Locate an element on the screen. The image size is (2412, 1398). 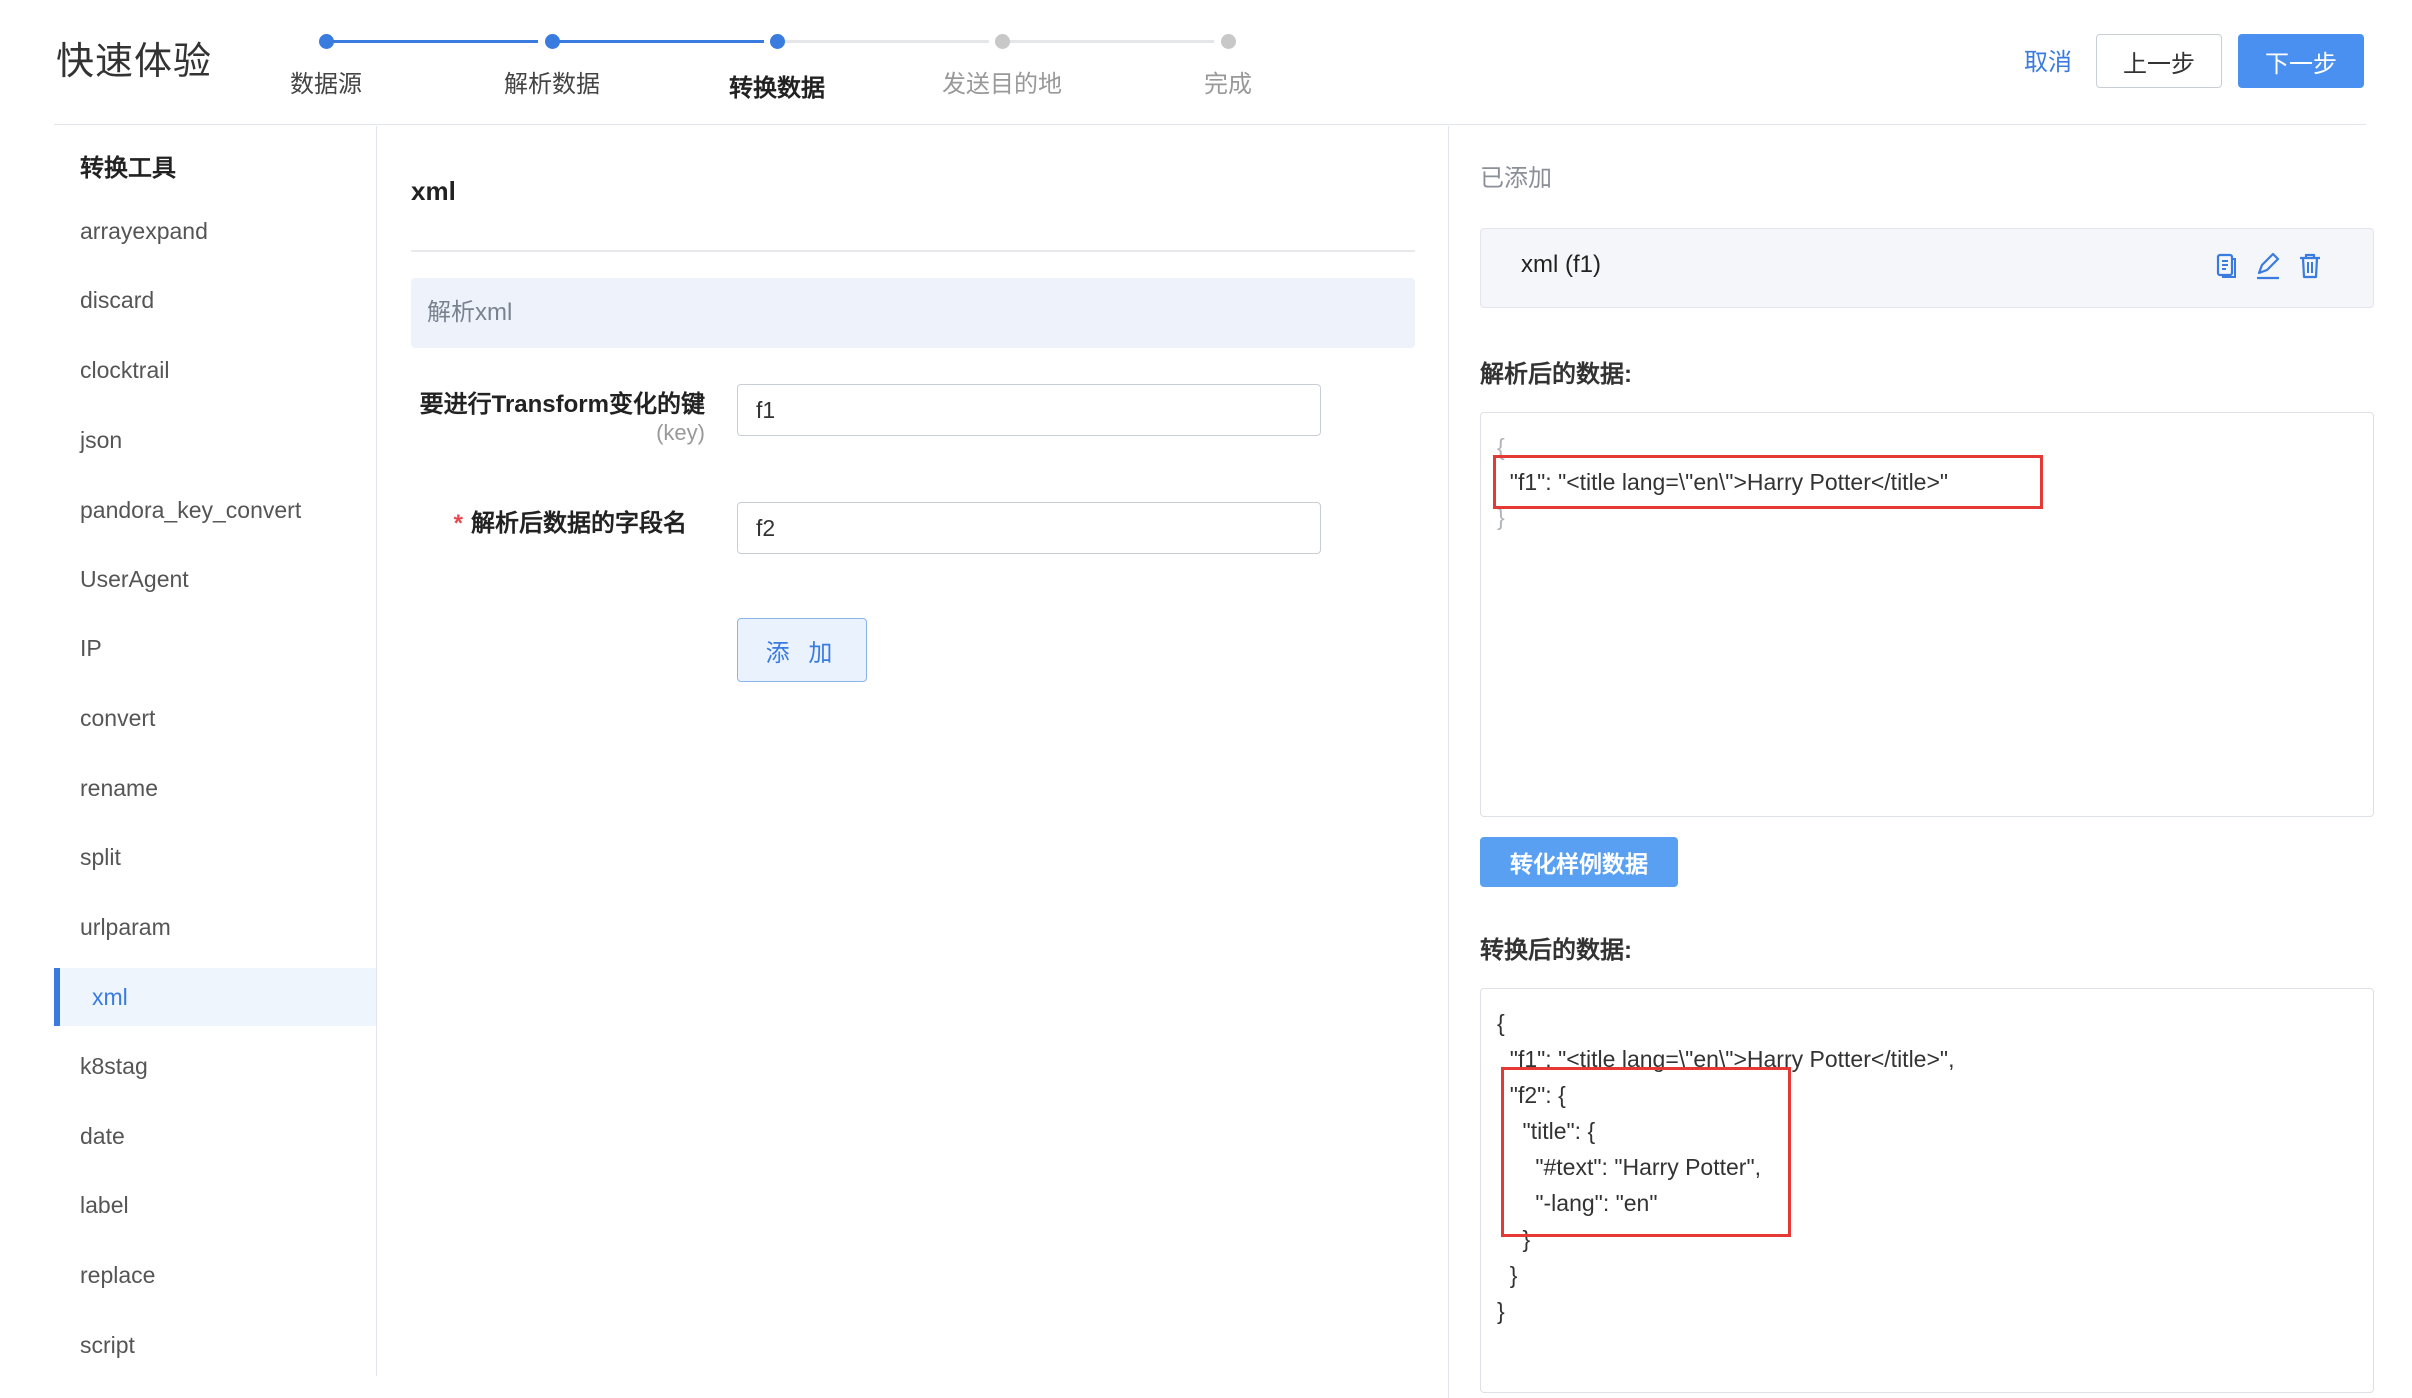
field-name-label: * 解析后数据的字段名 is located at coordinates (549, 520).